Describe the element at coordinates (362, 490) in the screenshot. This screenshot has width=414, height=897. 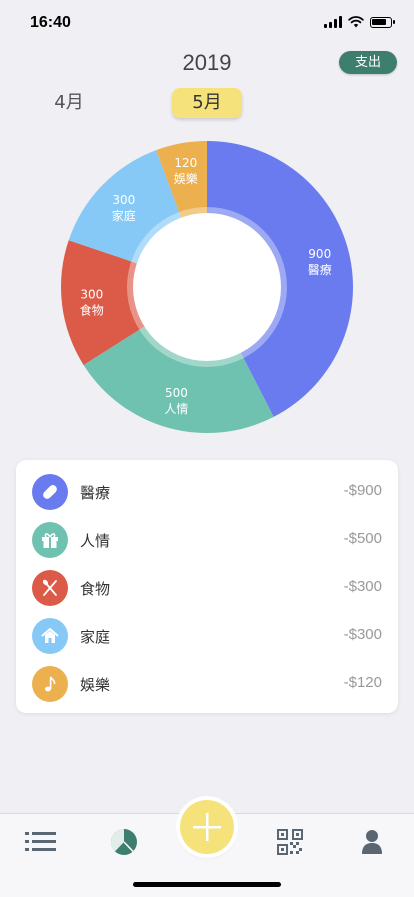
I see `list-item-amount: -$900` at that location.